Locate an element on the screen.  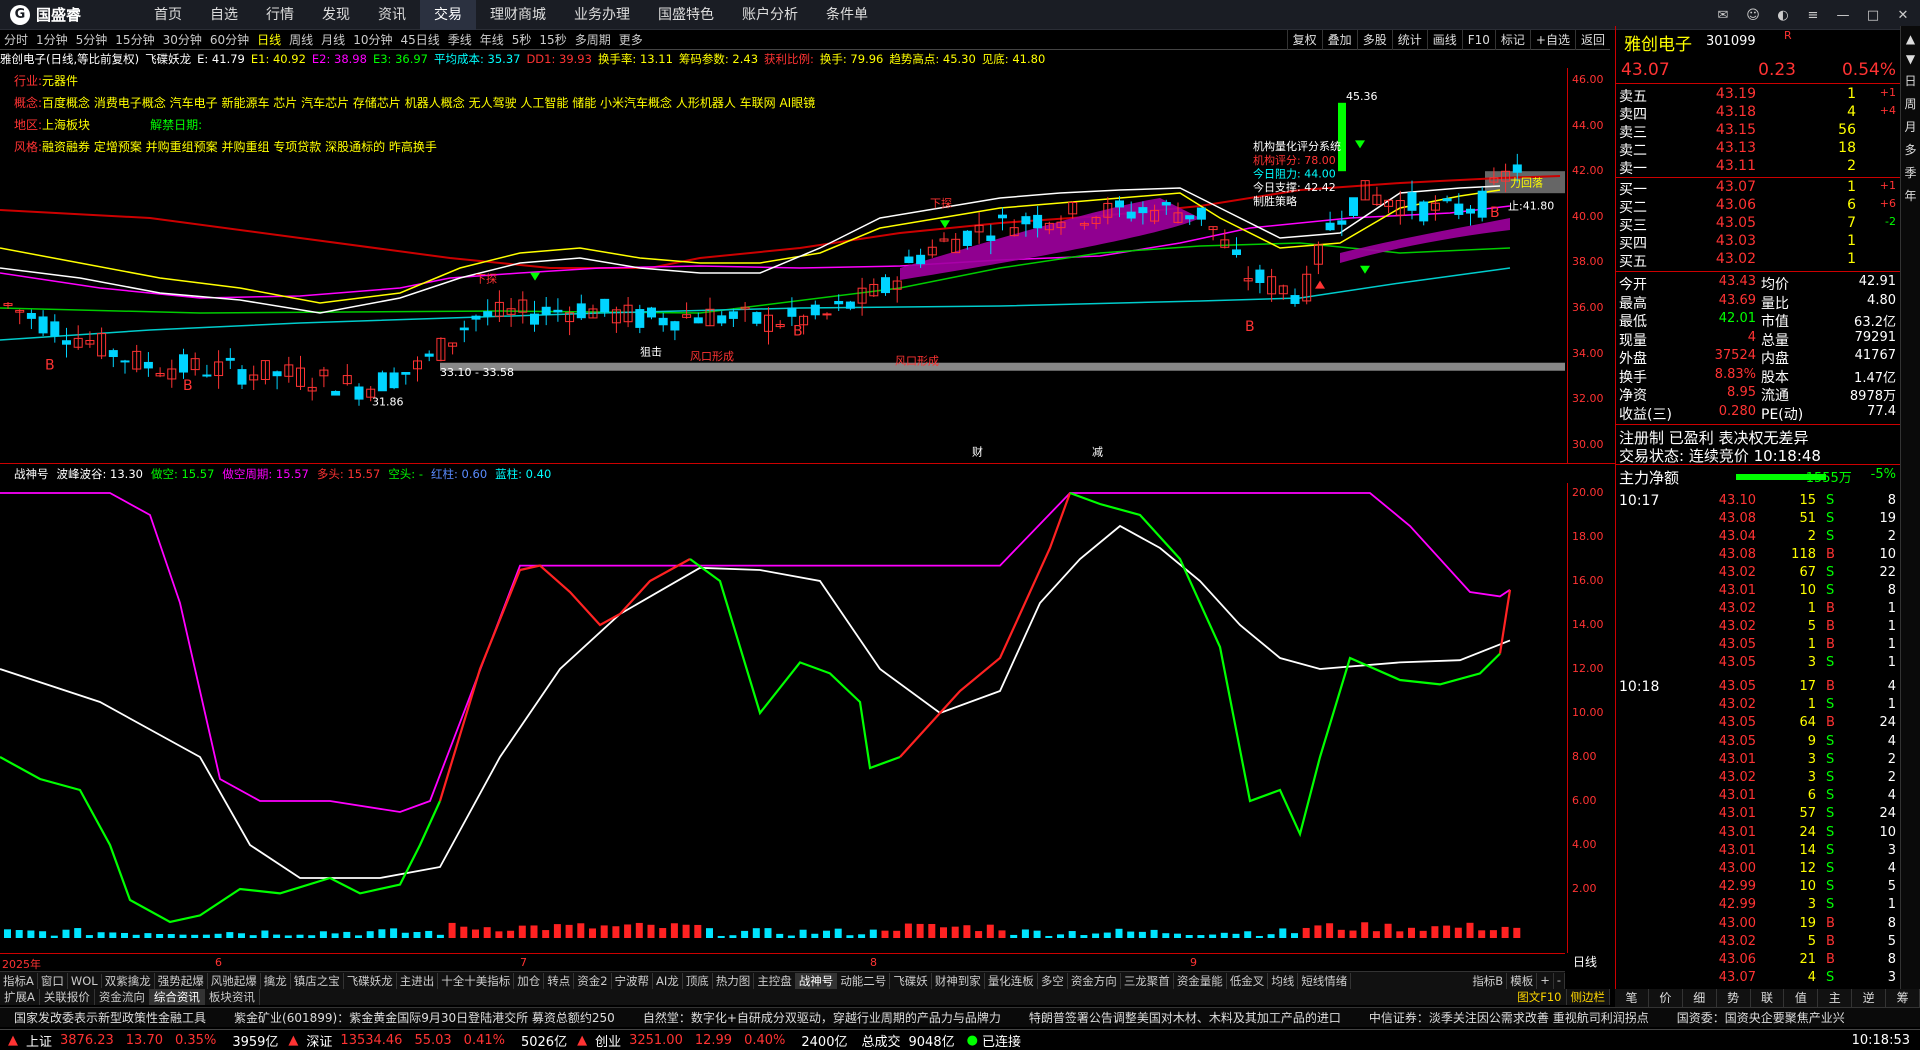
indicator-tab-20: 动能二号 is located at coordinates (864, 980).